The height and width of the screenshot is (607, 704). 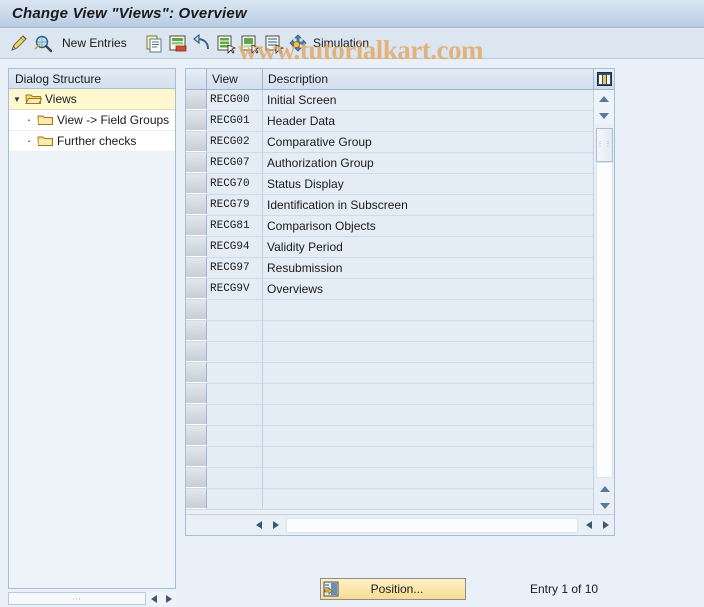 What do you see at coordinates (154, 44) in the screenshot?
I see `copy-as-icon` at bounding box center [154, 44].